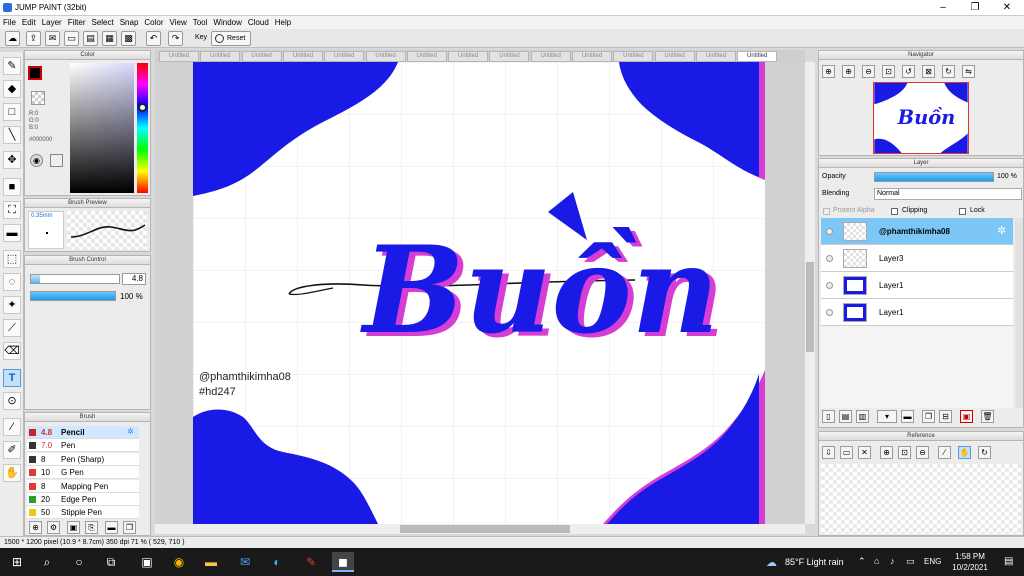 This screenshot has height=576, width=1024. What do you see at coordinates (142, 128) in the screenshot?
I see `hue-slider` at bounding box center [142, 128].